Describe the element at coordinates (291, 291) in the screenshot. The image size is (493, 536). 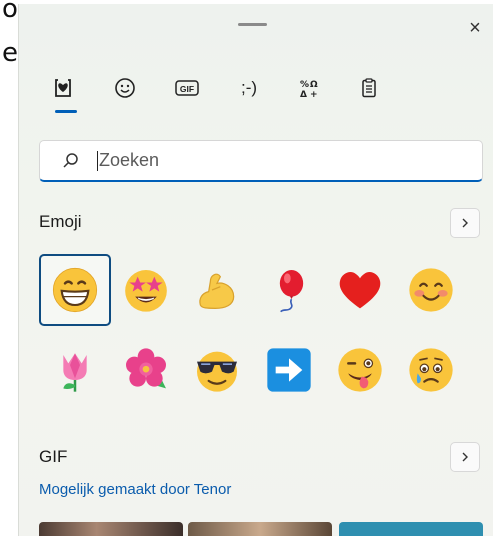
I see `balloon-icon` at that location.